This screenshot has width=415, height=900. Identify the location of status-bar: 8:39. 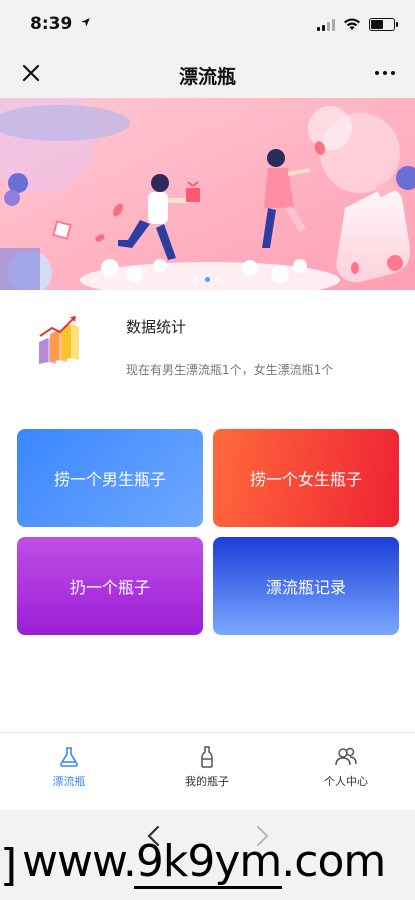
(207, 25).